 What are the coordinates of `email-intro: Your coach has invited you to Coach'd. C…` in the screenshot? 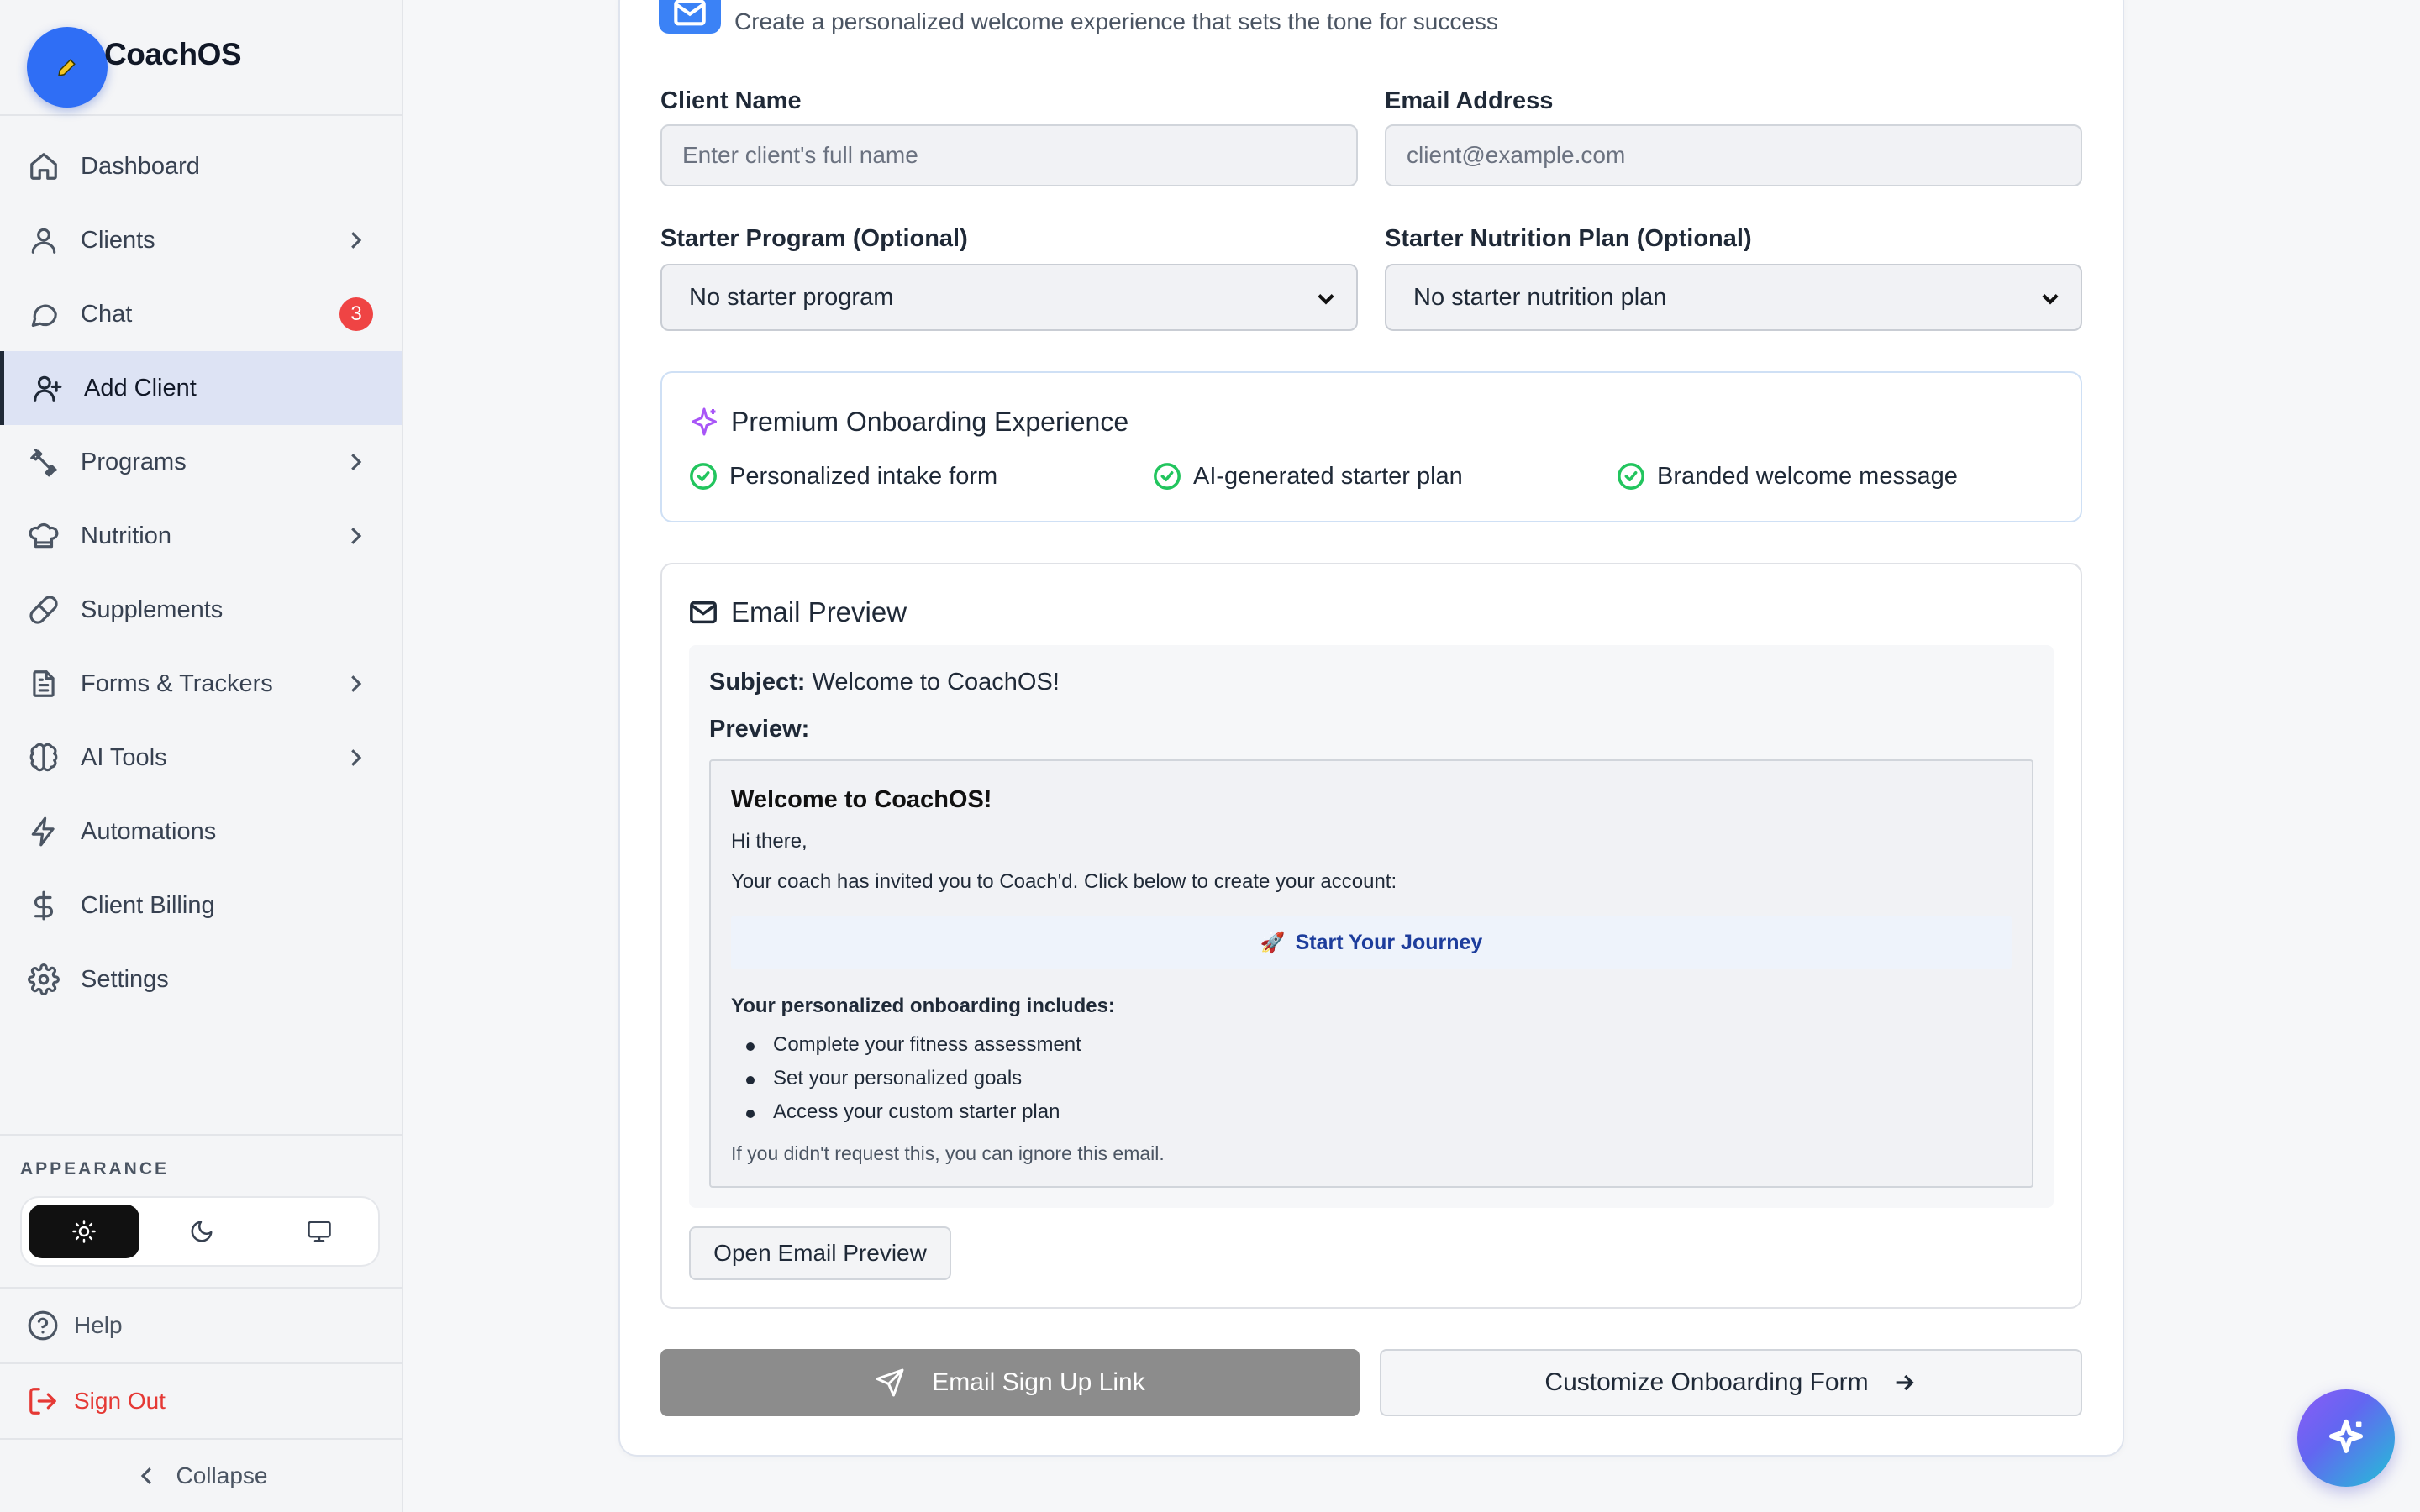 It's located at (1064, 881).